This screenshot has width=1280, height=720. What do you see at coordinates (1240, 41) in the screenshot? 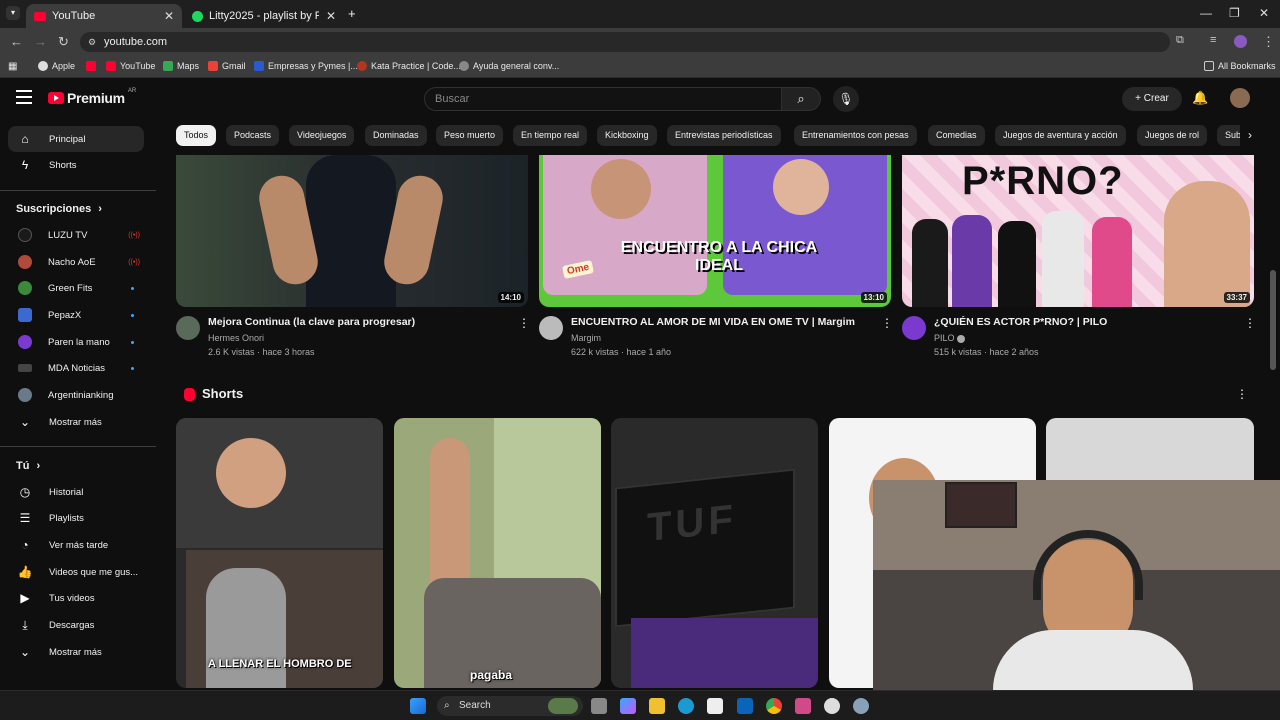
I see `profile-icon` at bounding box center [1240, 41].